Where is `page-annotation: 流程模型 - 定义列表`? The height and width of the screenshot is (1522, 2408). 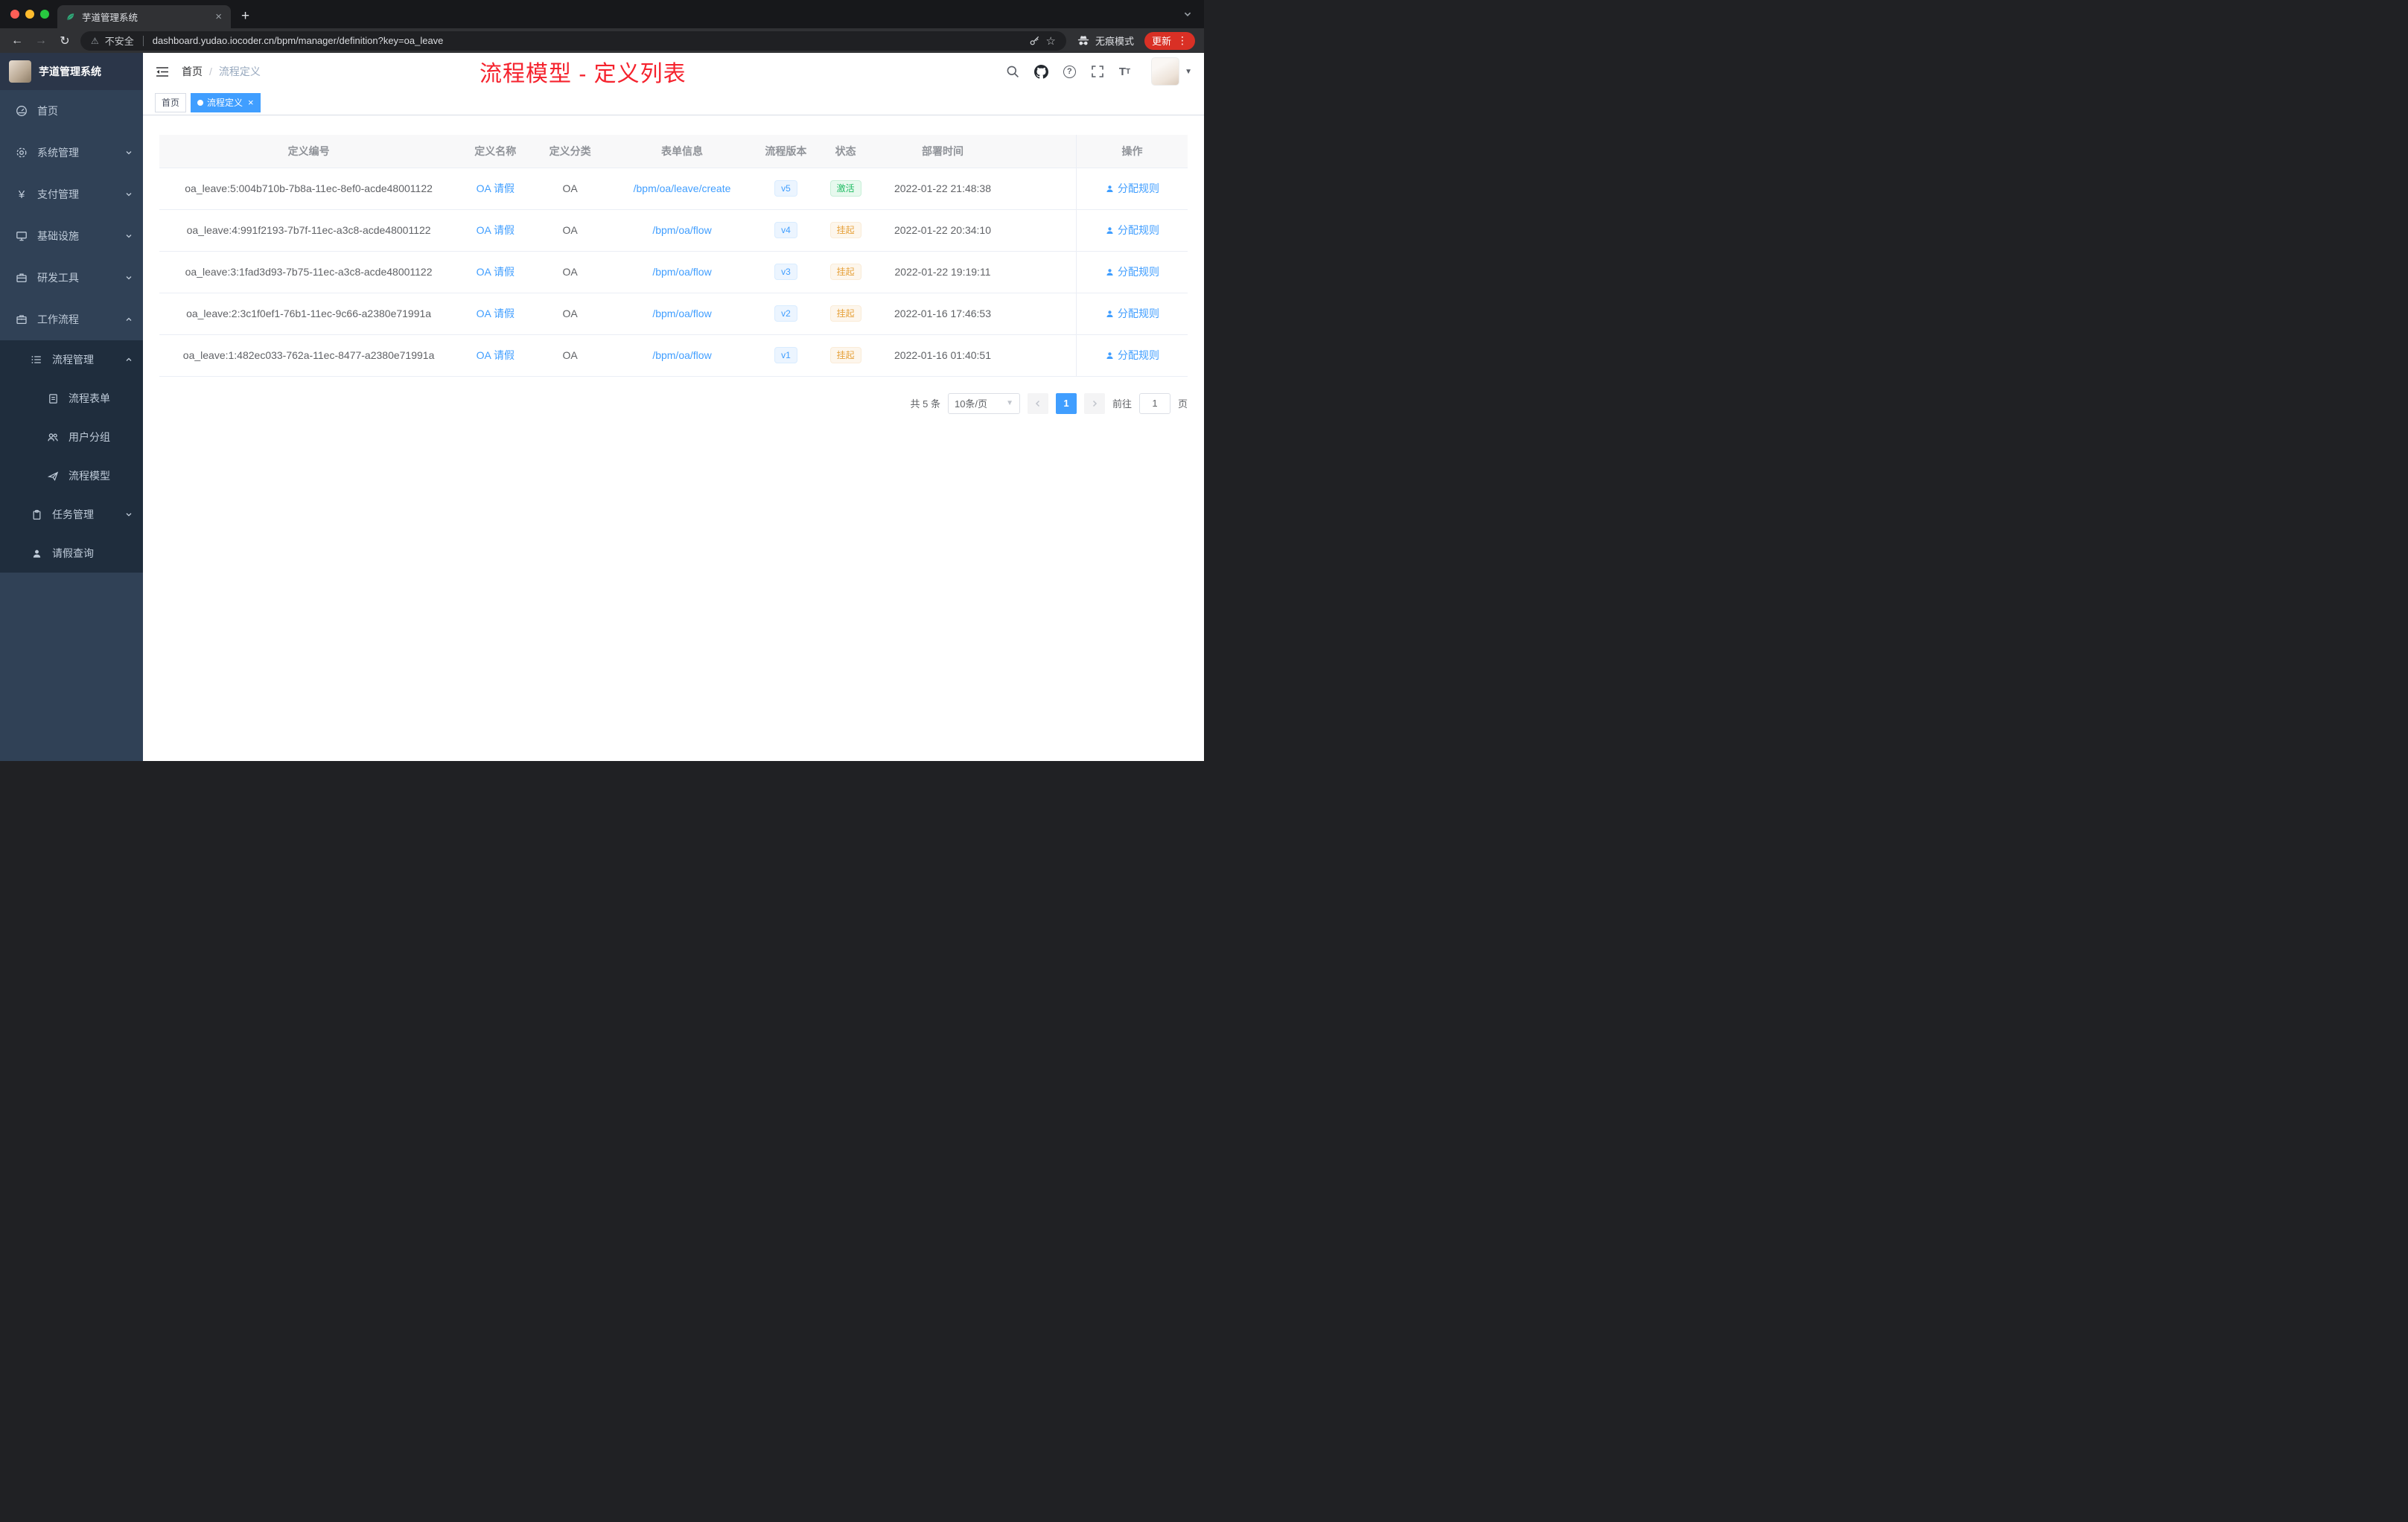
page-annotation: 流程模型 - 定义列表 is located at coordinates (583, 74).